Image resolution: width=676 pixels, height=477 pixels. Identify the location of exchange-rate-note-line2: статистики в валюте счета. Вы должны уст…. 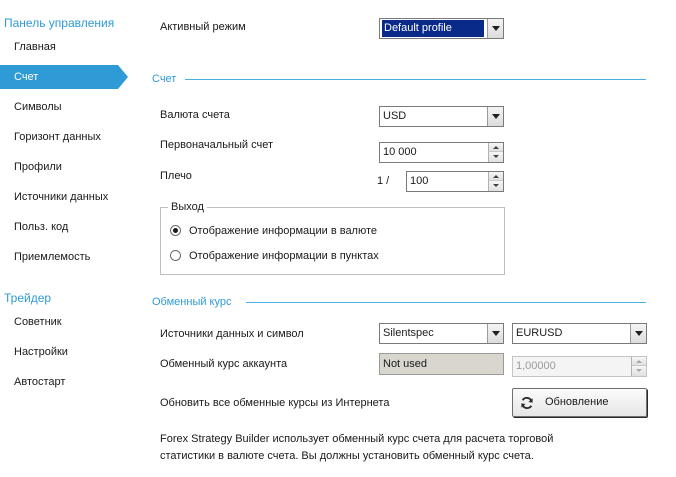
(347, 456).